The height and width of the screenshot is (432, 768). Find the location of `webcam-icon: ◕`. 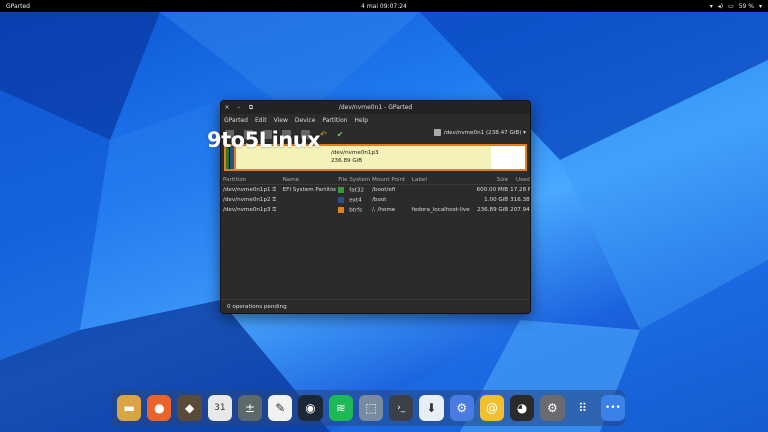

webcam-icon: ◕ is located at coordinates (522, 408).